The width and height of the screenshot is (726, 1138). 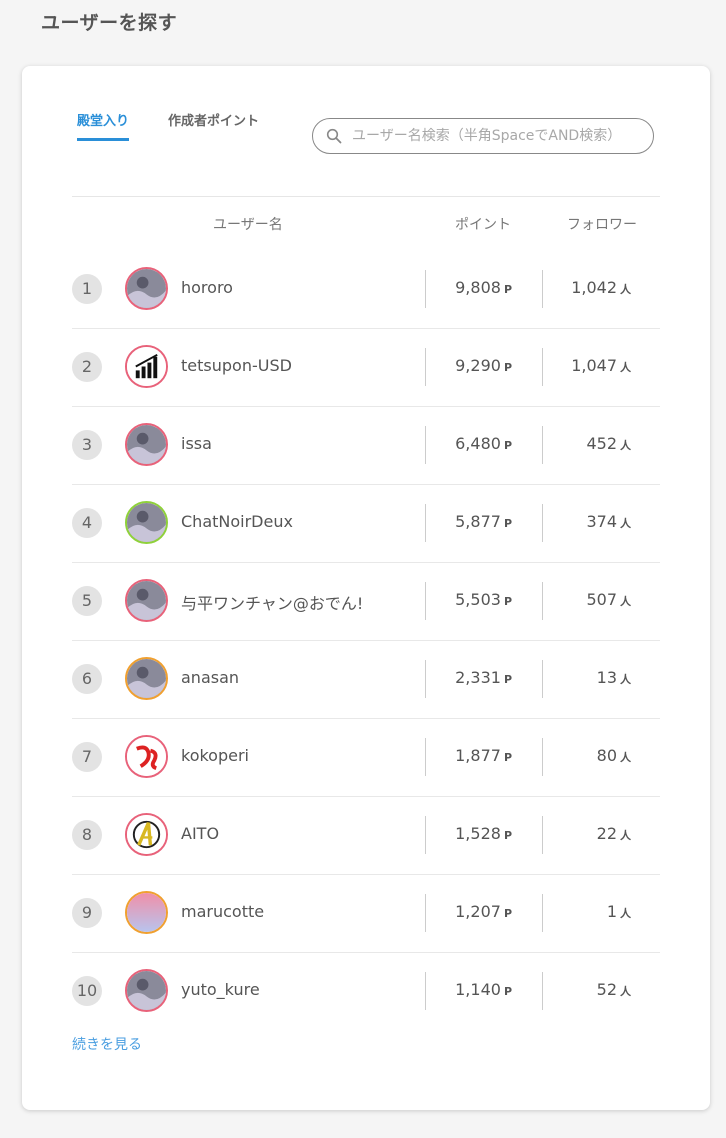 I want to click on points-number: 9,808, so click(x=478, y=287).